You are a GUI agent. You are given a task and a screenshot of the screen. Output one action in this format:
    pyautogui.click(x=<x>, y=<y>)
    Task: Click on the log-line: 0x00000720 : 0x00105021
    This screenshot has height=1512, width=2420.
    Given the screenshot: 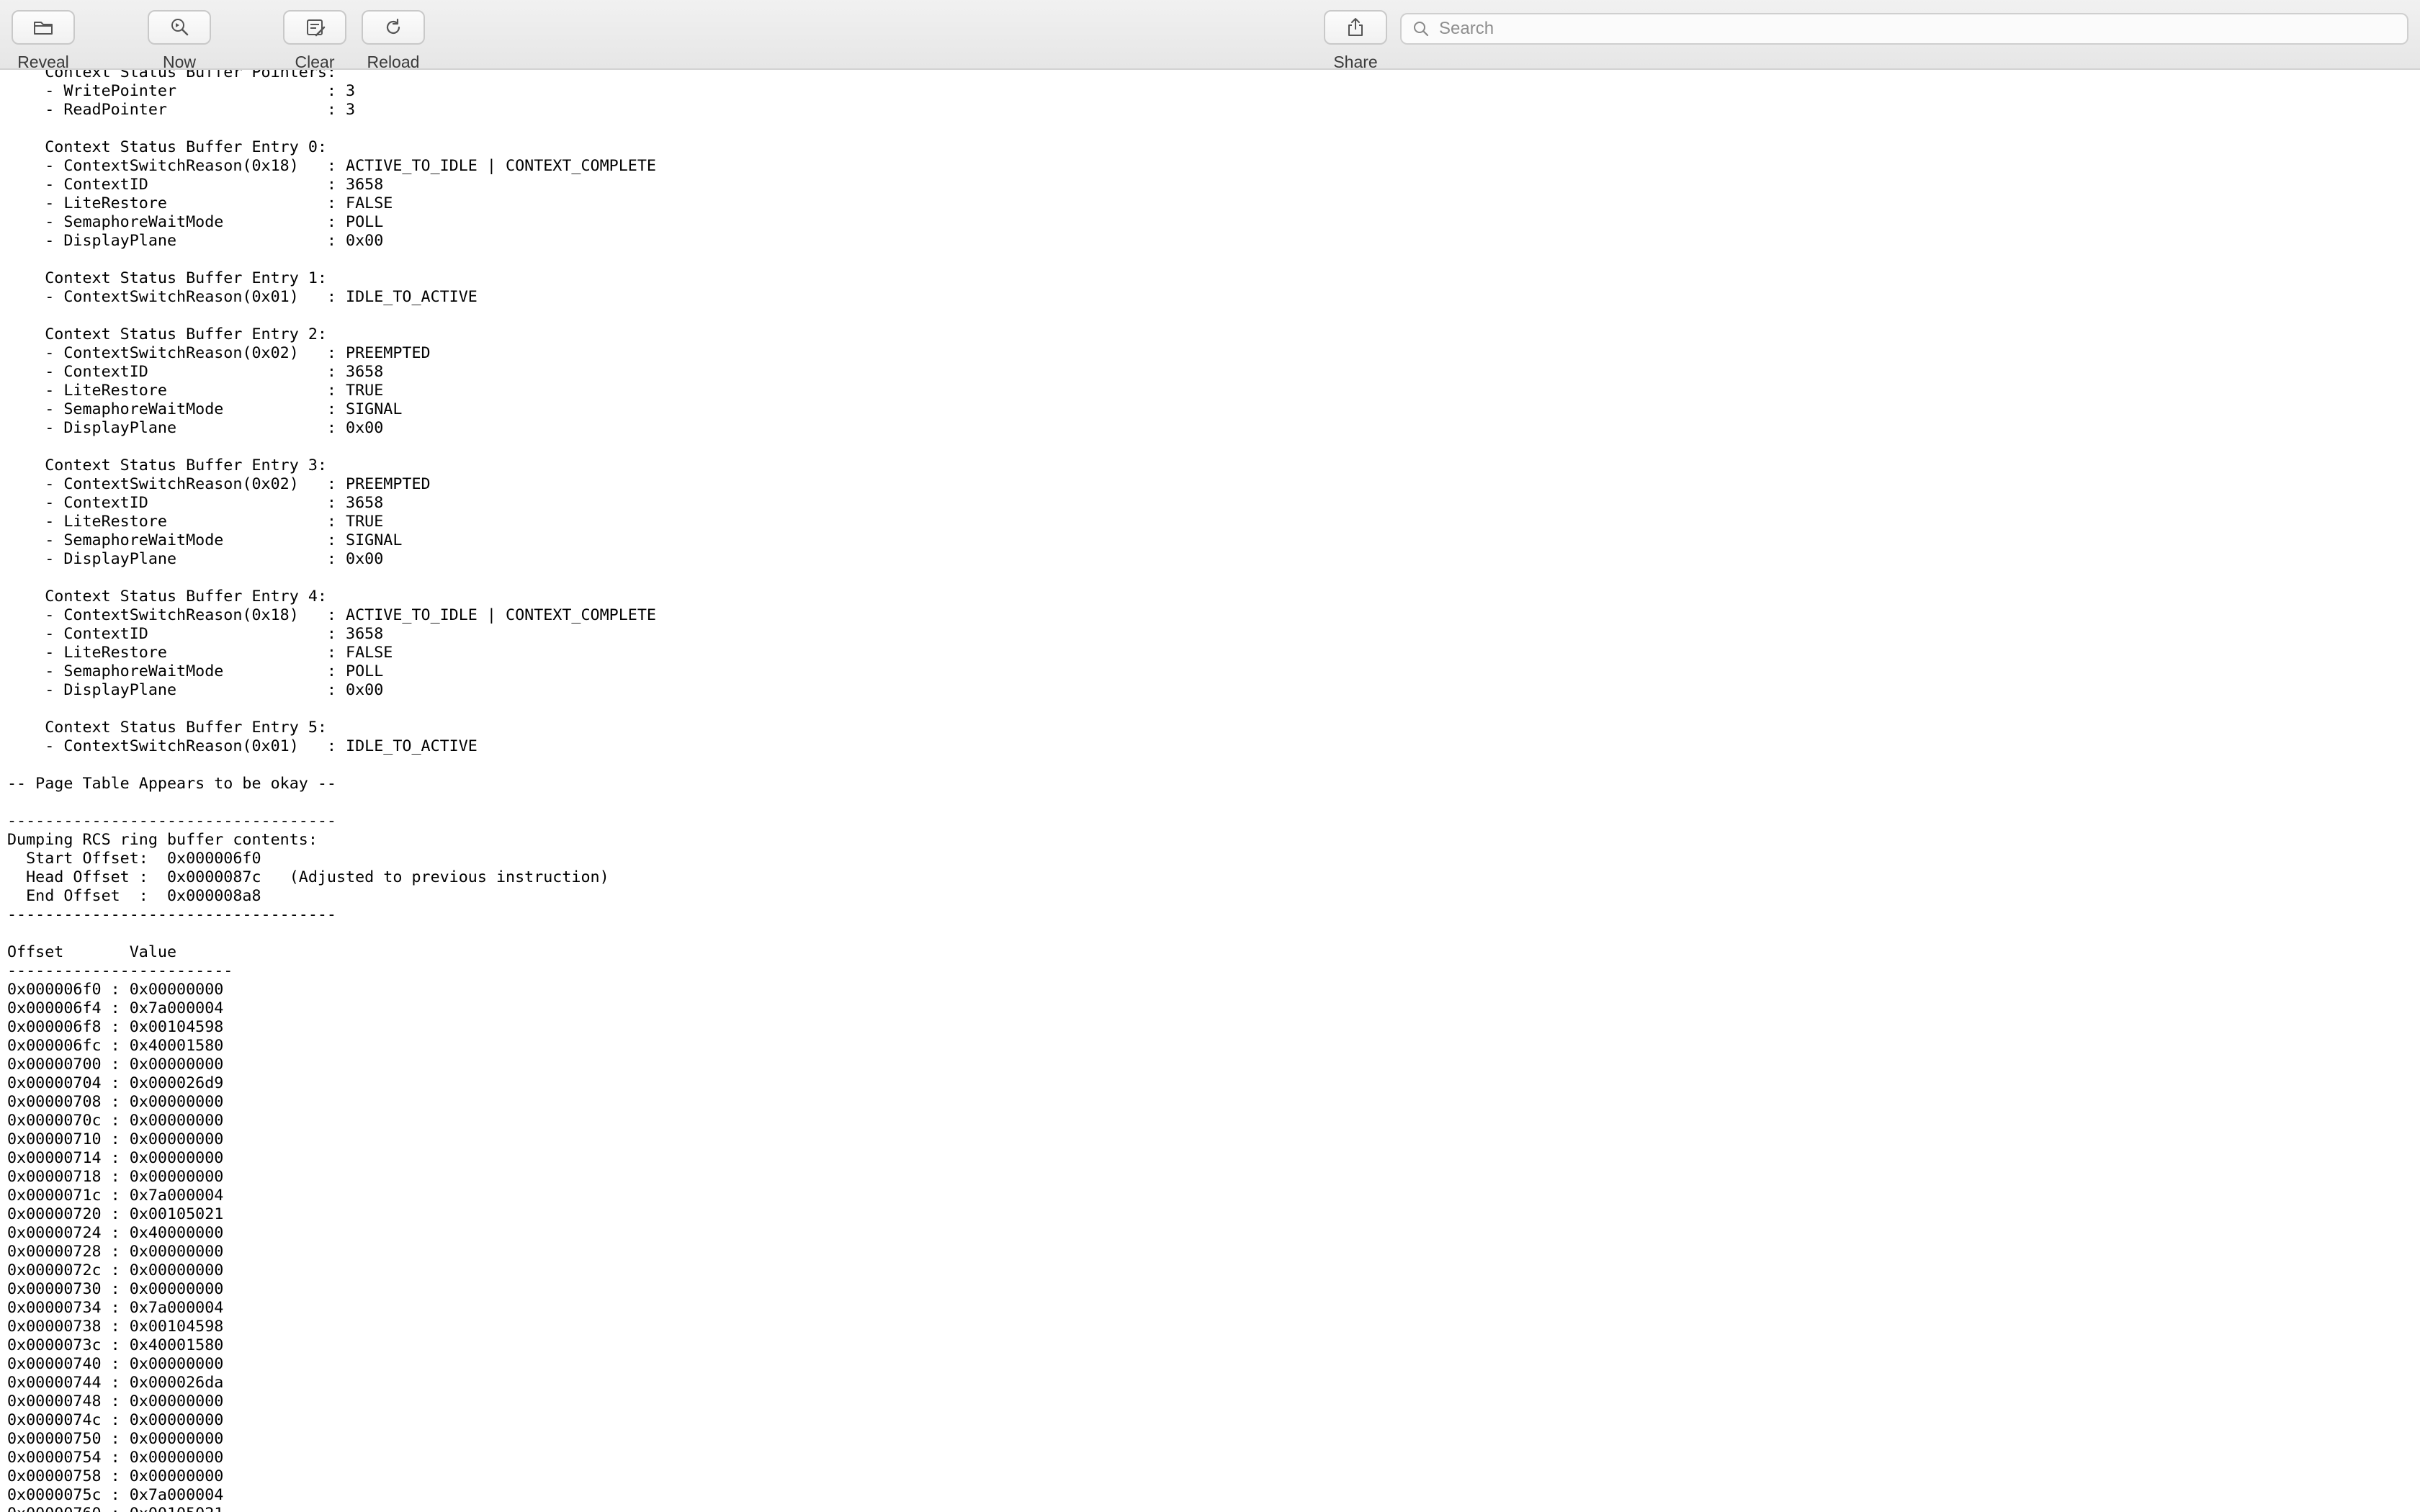 What is the action you would take?
    pyautogui.click(x=115, y=1214)
    